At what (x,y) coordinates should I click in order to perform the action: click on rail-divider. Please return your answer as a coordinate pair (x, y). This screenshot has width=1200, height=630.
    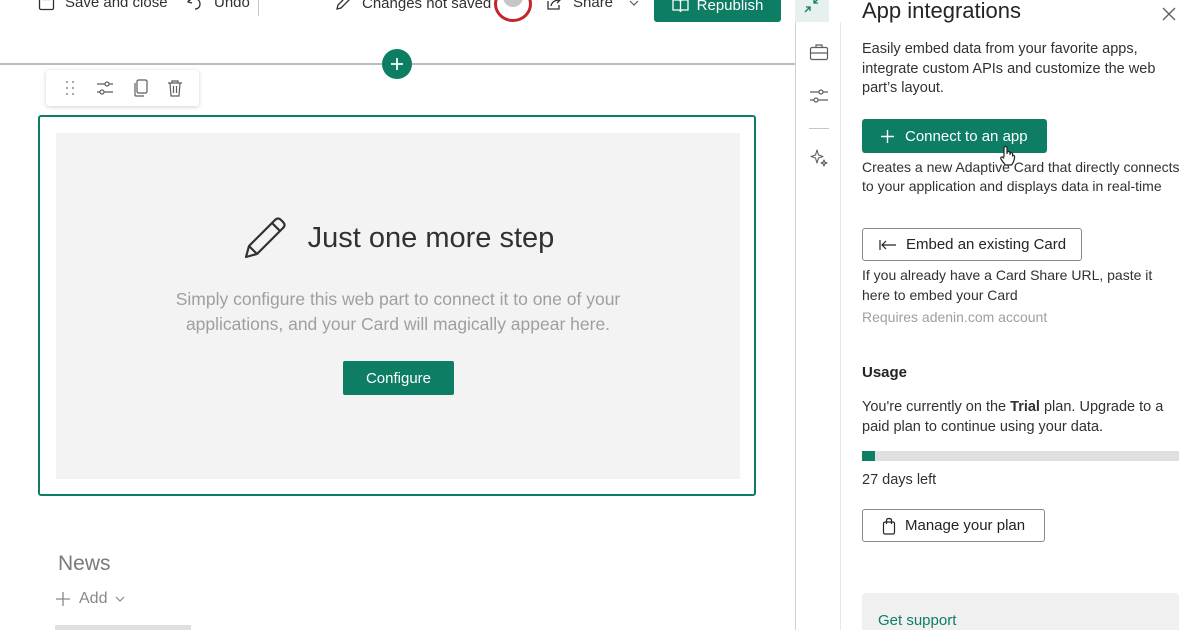
    Looking at the image, I should click on (819, 128).